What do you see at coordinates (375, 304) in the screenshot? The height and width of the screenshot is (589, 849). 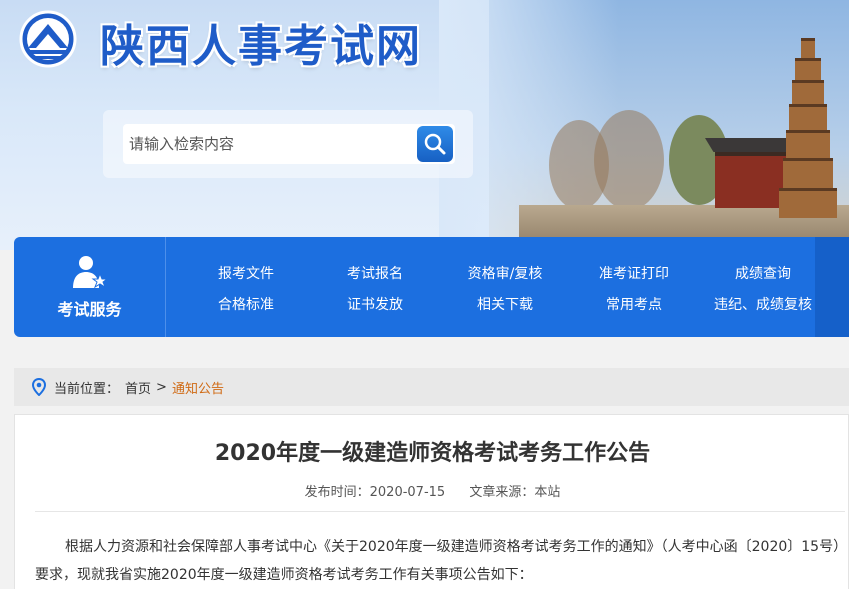 I see `nav-link-certificate-issuance: 证书发放` at bounding box center [375, 304].